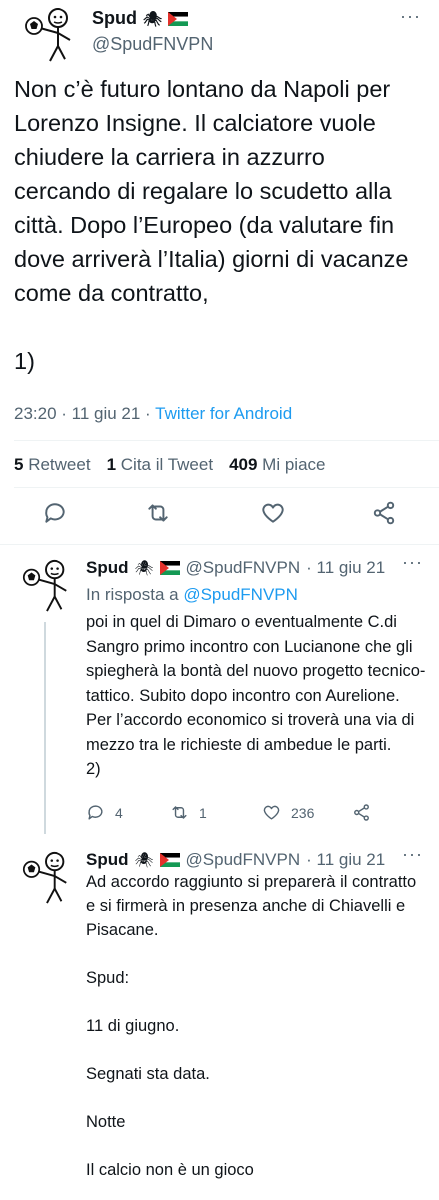 Image resolution: width=439 pixels, height=1200 pixels. What do you see at coordinates (140, 18) in the screenshot?
I see `display-name: Spud 🕷` at bounding box center [140, 18].